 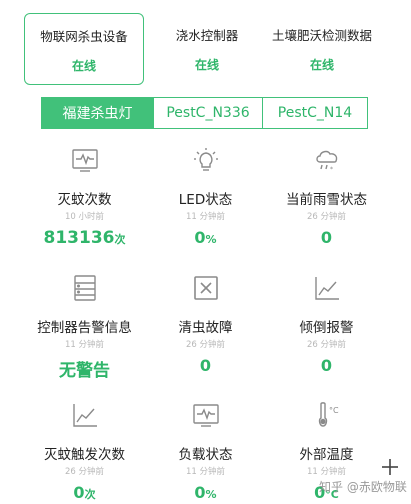 I want to click on tab-fujian-pest-lamp: 福建杀虫灯, so click(x=97, y=113).